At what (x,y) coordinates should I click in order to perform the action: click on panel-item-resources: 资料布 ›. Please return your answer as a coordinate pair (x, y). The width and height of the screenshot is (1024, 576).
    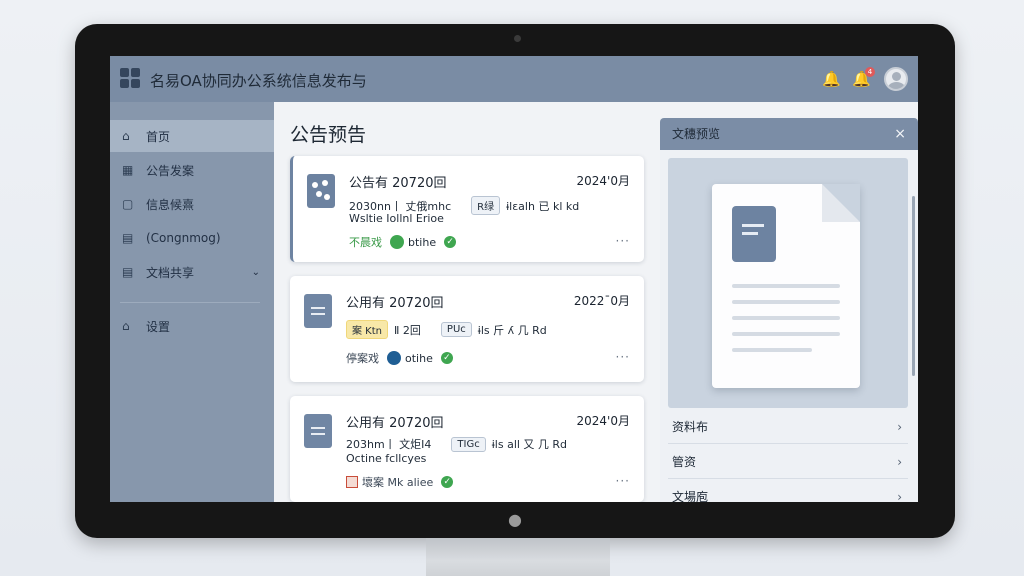
    Looking at the image, I should click on (788, 427).